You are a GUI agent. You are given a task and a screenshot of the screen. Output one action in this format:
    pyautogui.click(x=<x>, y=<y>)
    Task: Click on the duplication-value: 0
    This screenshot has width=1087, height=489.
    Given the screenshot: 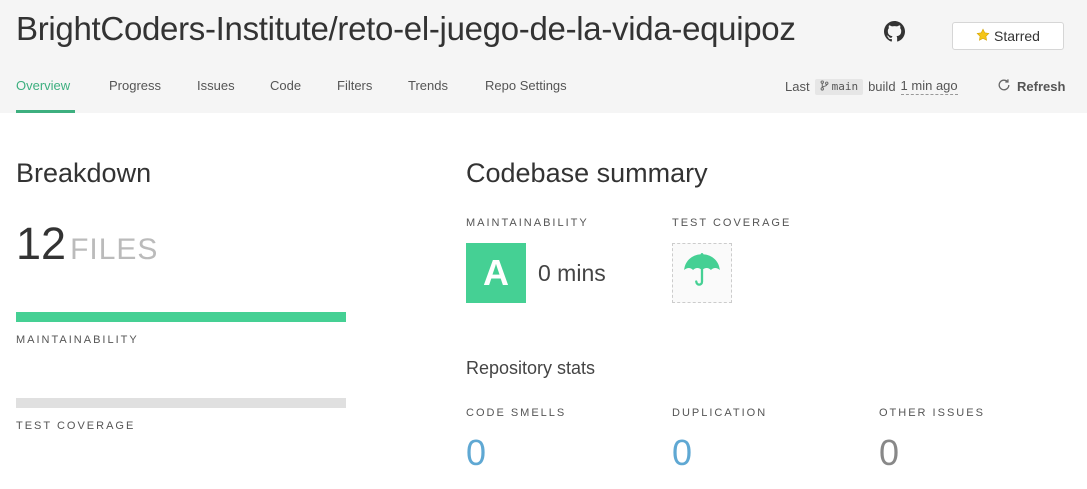 What is the action you would take?
    pyautogui.click(x=682, y=453)
    